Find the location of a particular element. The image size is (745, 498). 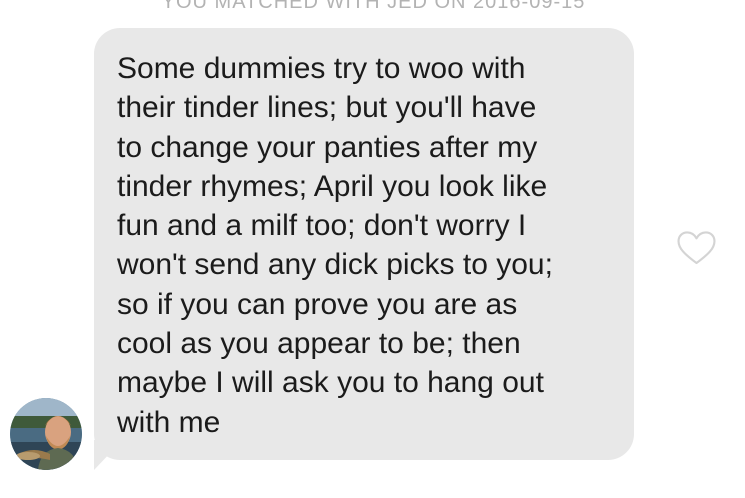

avatar-photo is located at coordinates (46, 434).